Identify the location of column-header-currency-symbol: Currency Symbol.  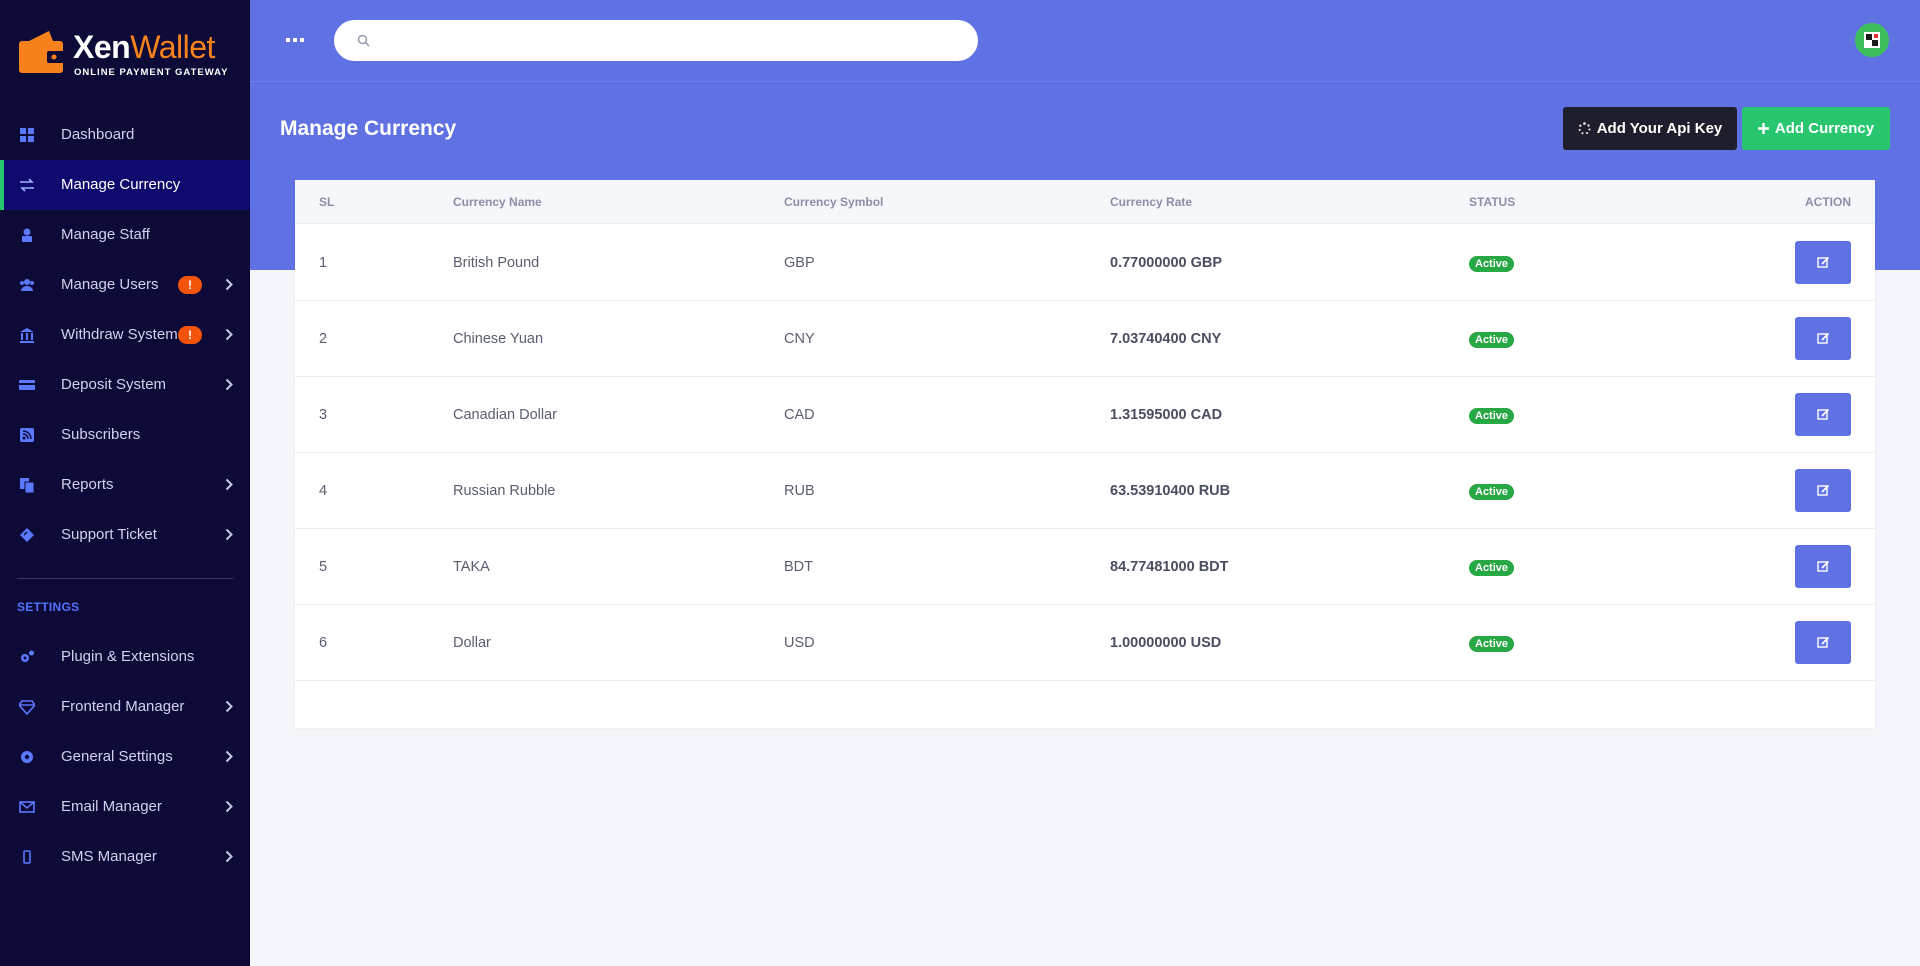
(834, 202).